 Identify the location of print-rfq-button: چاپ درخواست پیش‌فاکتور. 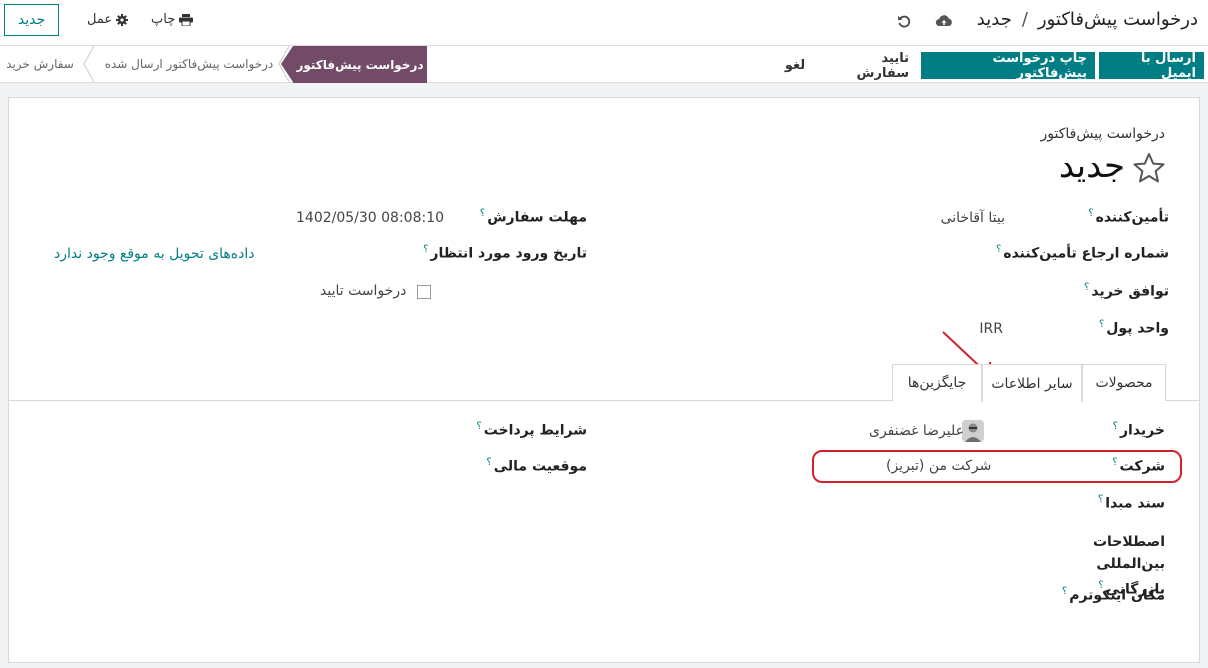
(1008, 66).